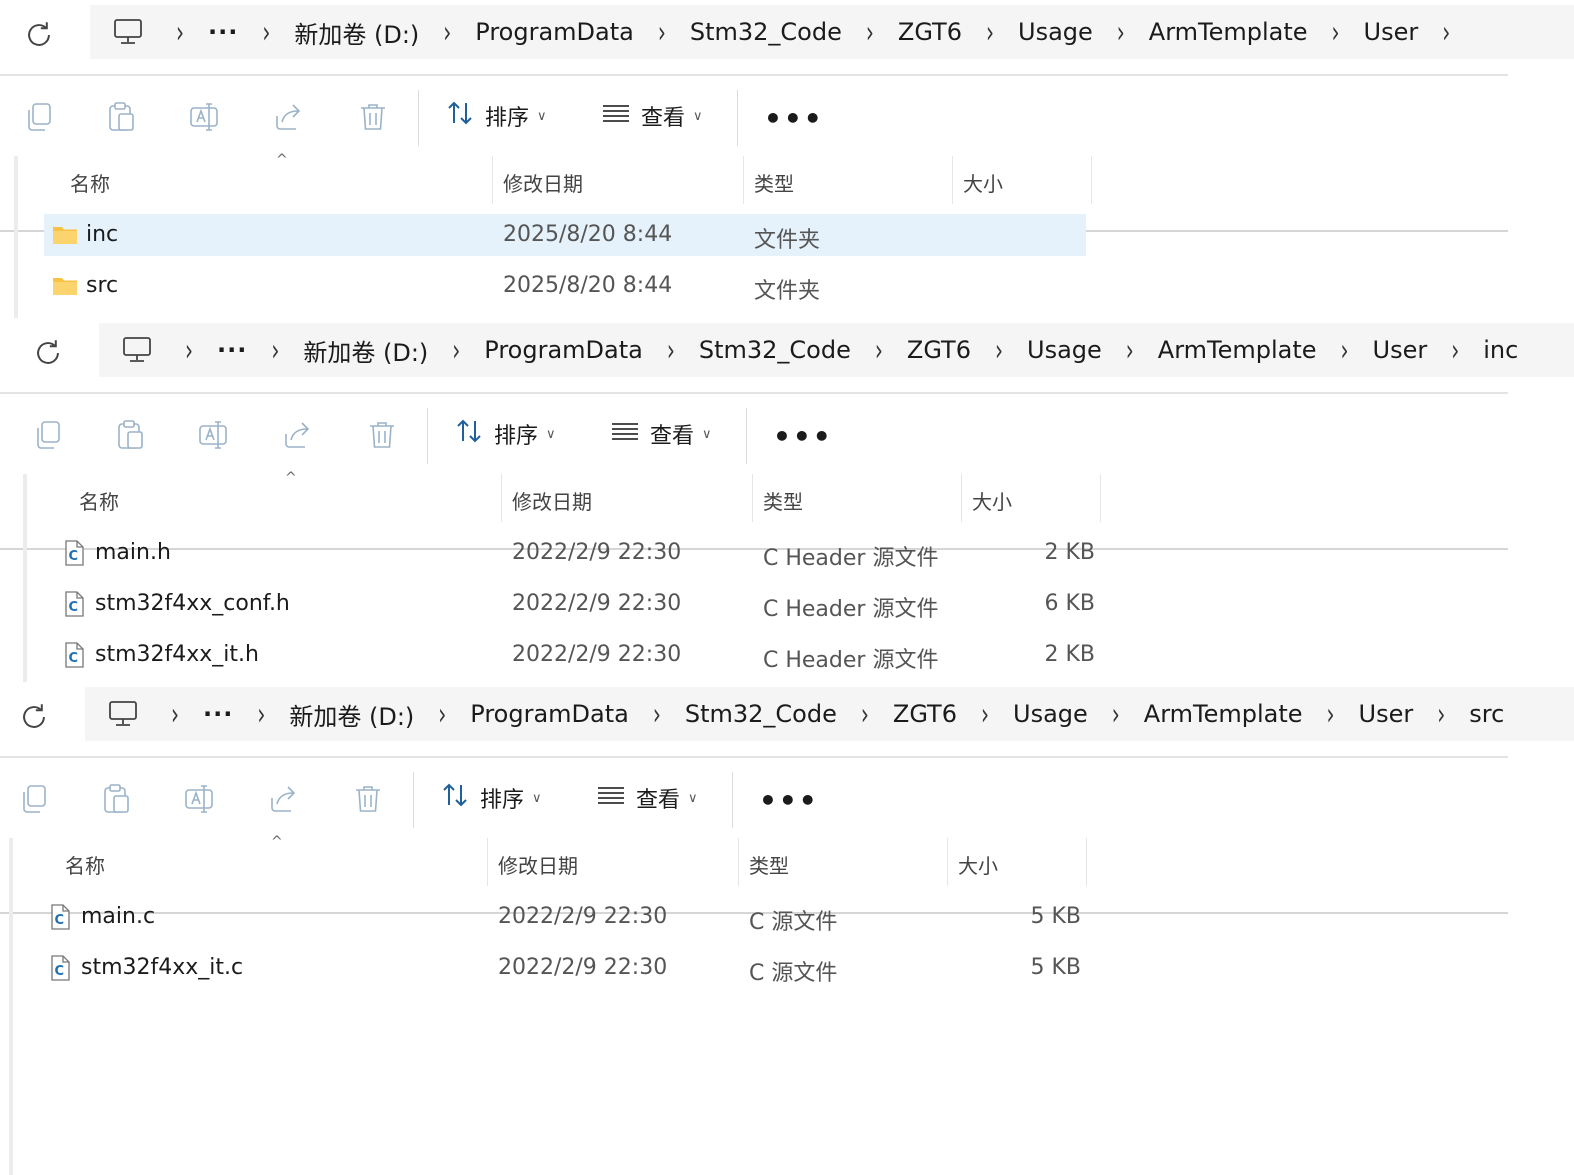  I want to click on file-row: Cmain.c 2022/2/9 22:30 C 源文件 5 KB, so click(560, 917).